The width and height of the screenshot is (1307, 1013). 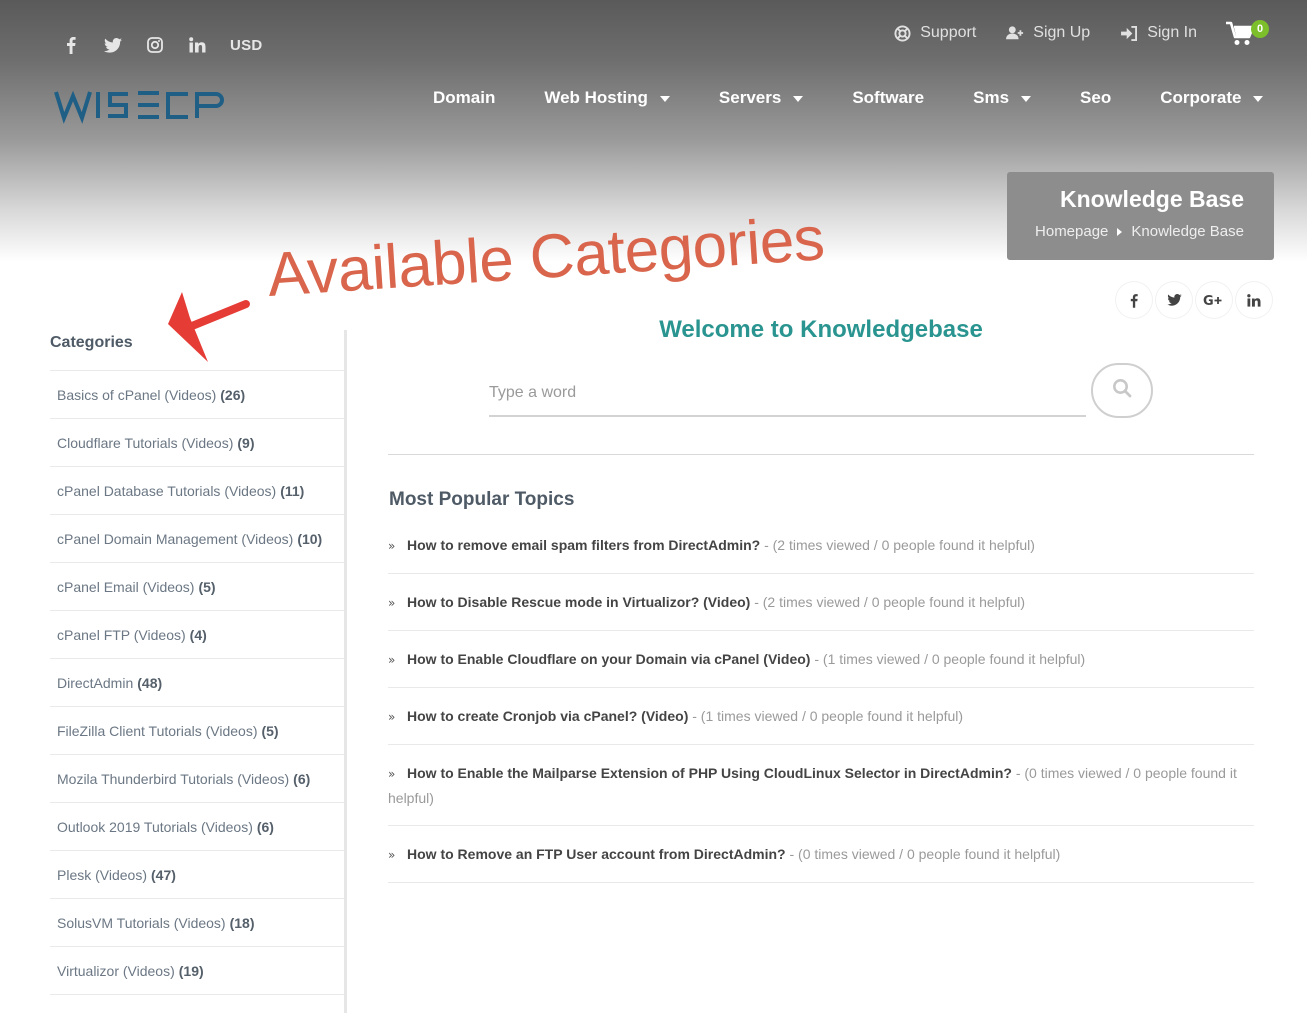 What do you see at coordinates (163, 874) in the screenshot?
I see `category-count: (47)` at bounding box center [163, 874].